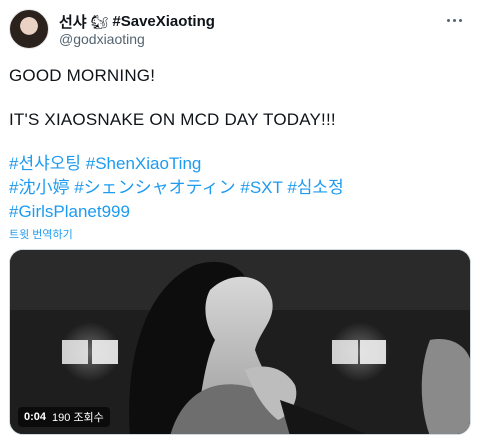 This screenshot has width=480, height=447. I want to click on author-handle: @godxiaoting, so click(102, 39).